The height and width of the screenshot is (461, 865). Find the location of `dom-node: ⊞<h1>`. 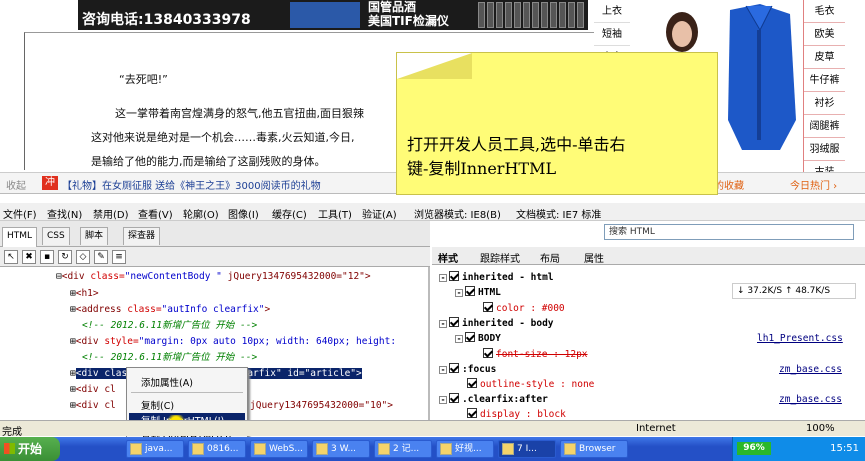

dom-node: ⊞<h1> is located at coordinates (84, 293).